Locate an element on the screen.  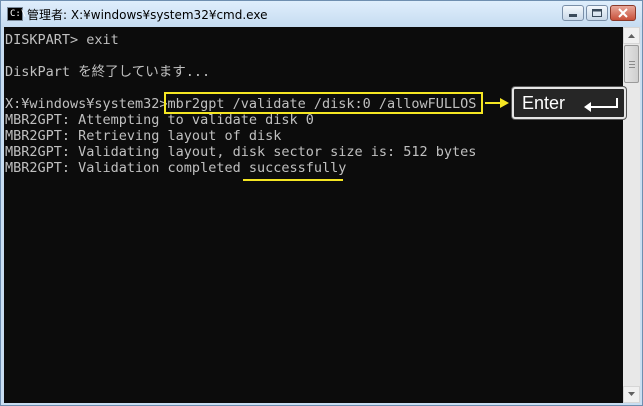
scroll-up-button is located at coordinates (631, 35).